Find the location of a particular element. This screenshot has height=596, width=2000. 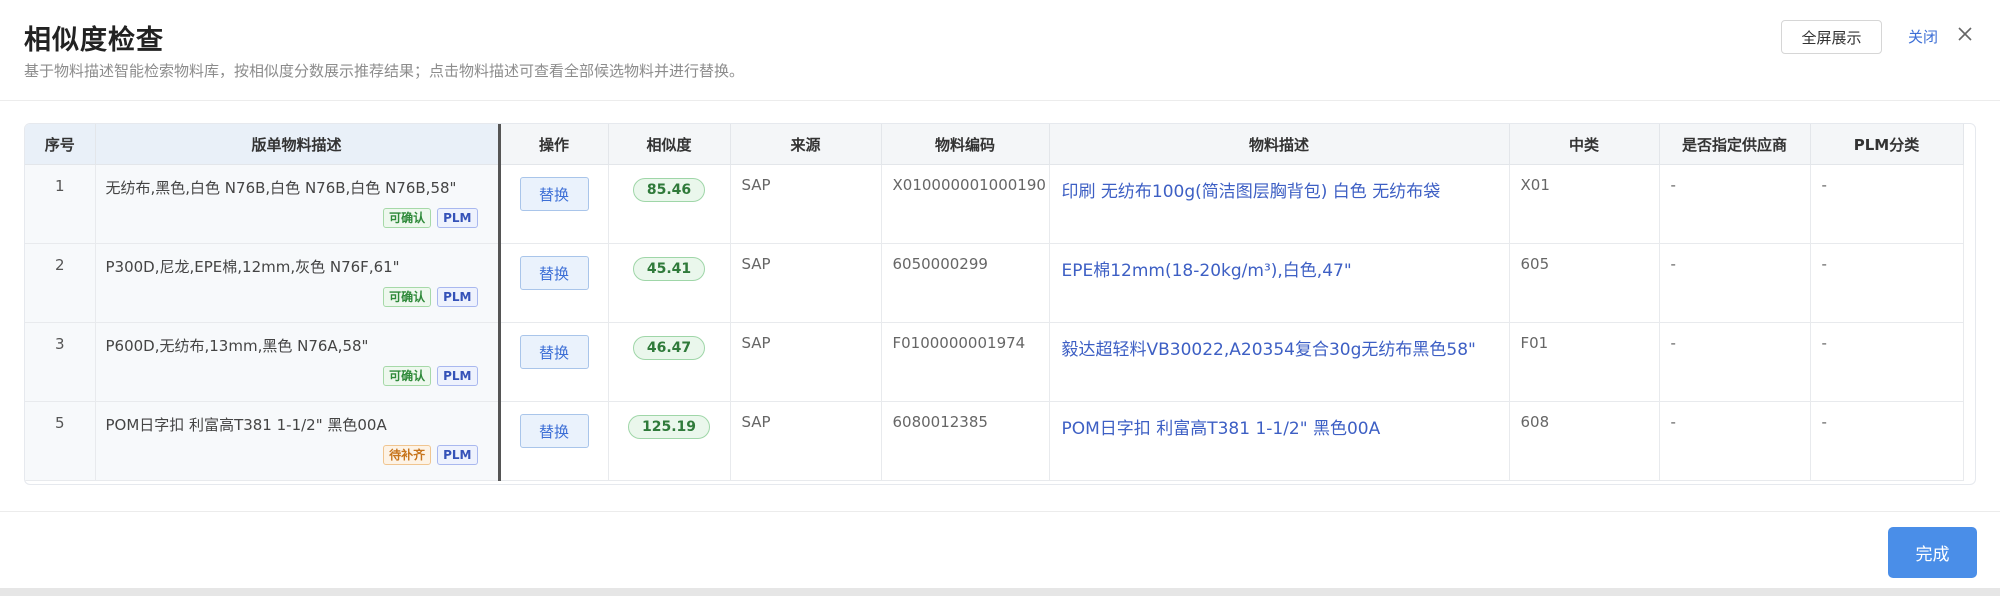

code-cell: F0100000001974 is located at coordinates (965, 362).